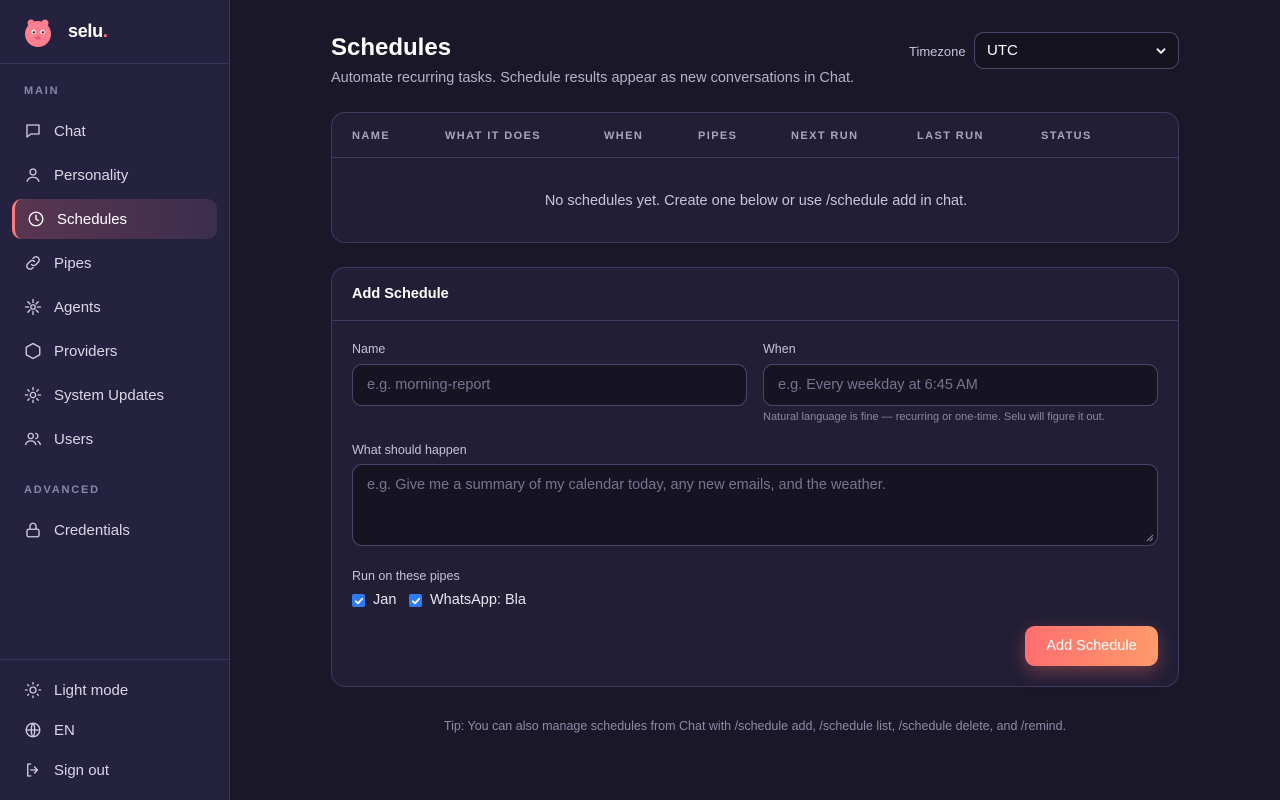 The height and width of the screenshot is (800, 1280). What do you see at coordinates (70, 131) in the screenshot?
I see `sidebar-item-label: Chat` at bounding box center [70, 131].